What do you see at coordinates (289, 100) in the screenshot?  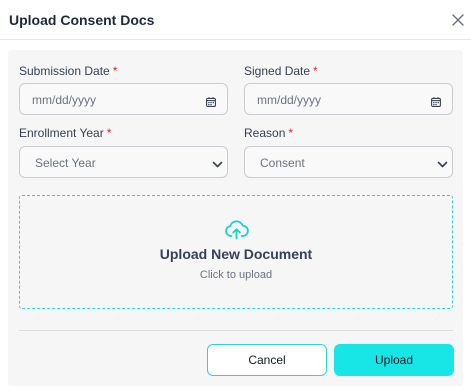 I see `signed-date-placeholder: mm/dd/yyyy` at bounding box center [289, 100].